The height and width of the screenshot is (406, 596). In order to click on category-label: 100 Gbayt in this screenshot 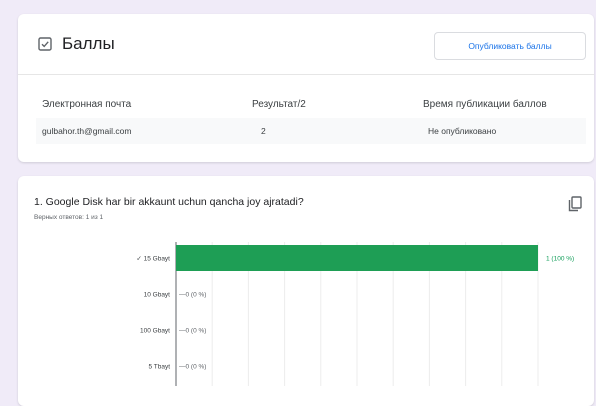, I will do `click(155, 331)`.